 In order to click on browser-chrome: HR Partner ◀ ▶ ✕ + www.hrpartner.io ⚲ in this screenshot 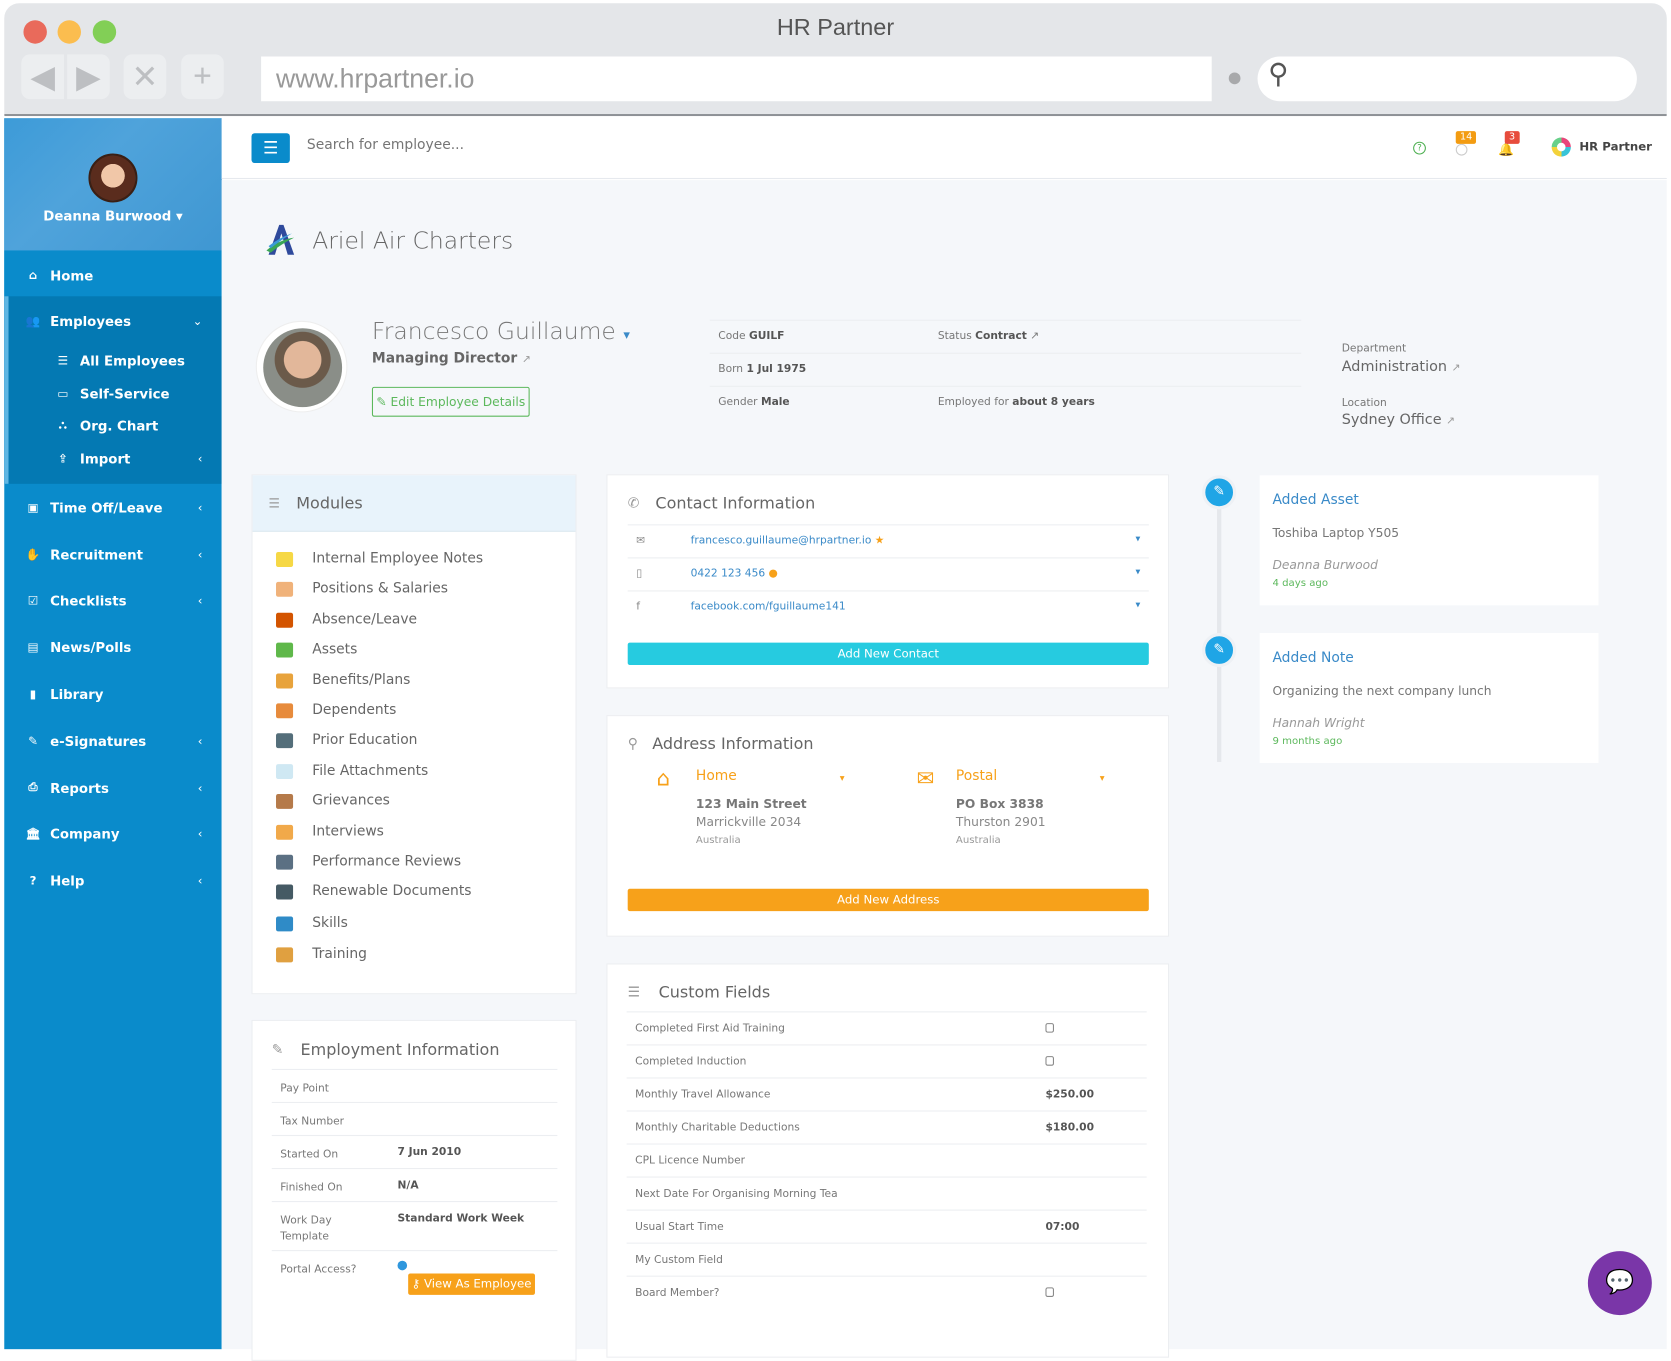, I will do `click(835, 60)`.